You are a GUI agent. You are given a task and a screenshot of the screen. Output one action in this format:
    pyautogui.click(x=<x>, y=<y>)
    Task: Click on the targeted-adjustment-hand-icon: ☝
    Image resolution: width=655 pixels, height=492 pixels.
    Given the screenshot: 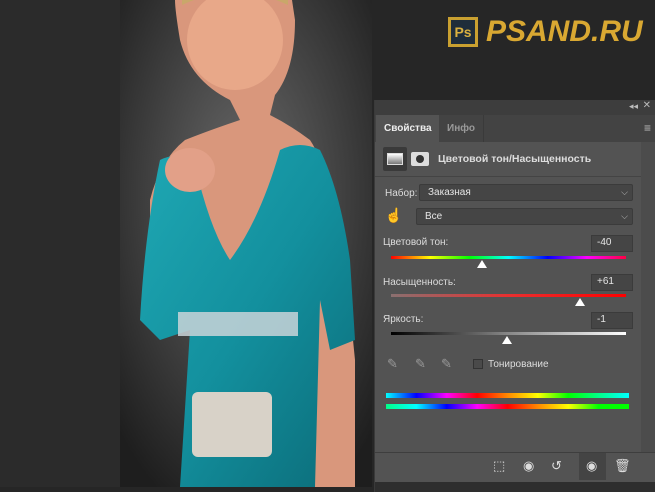 What is the action you would take?
    pyautogui.click(x=393, y=215)
    